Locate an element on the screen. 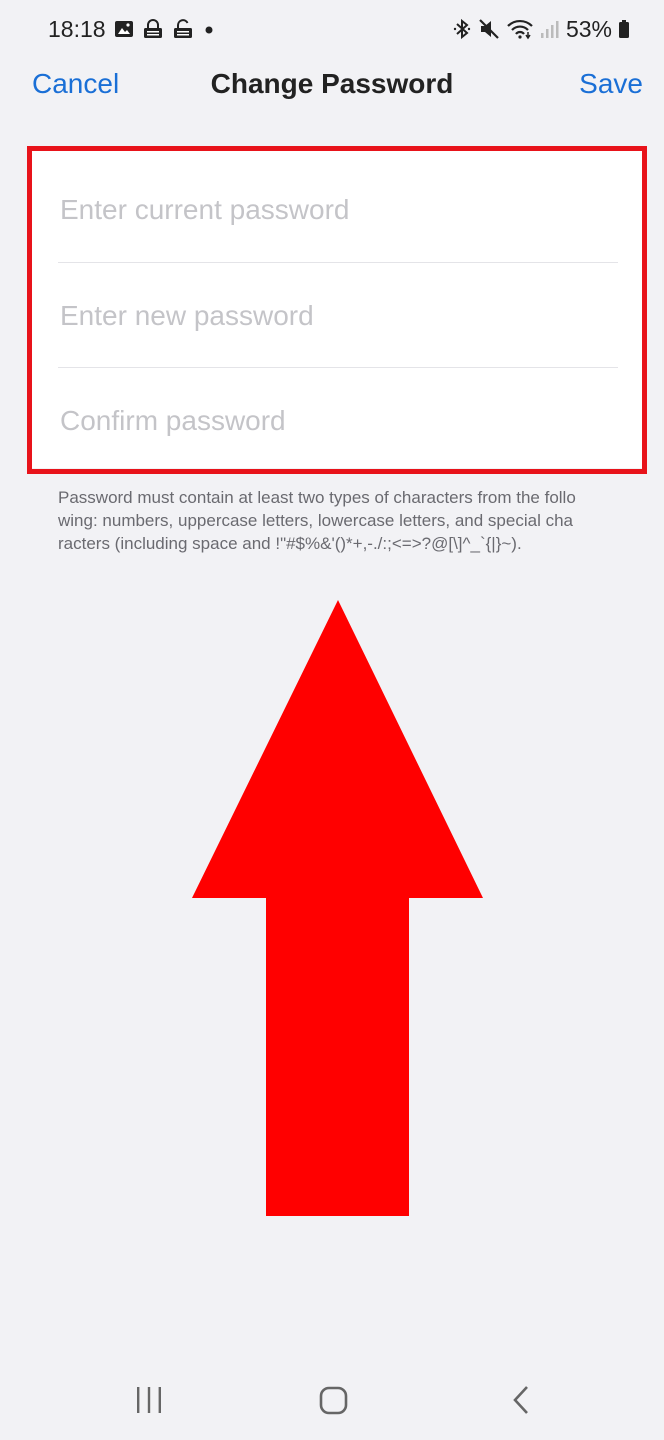 This screenshot has width=664, height=1440. current-password-field is located at coordinates (338, 210).